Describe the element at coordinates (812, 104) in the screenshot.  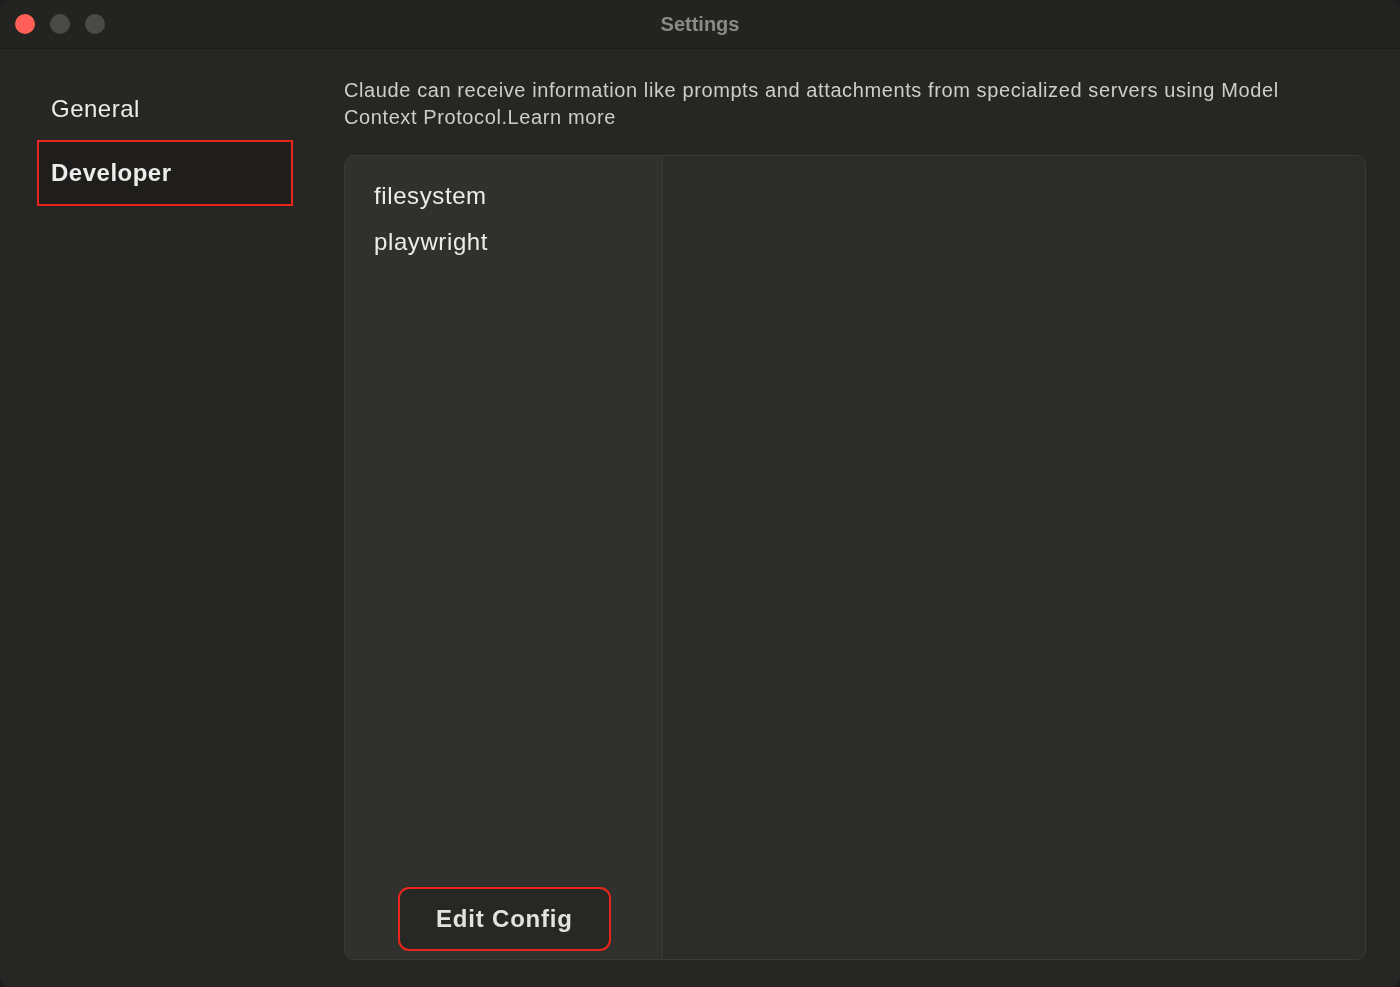
I see `description-text: Claude can receive information like prompts and attachments from specialized servers using Model Context Protocol.Learn more` at that location.